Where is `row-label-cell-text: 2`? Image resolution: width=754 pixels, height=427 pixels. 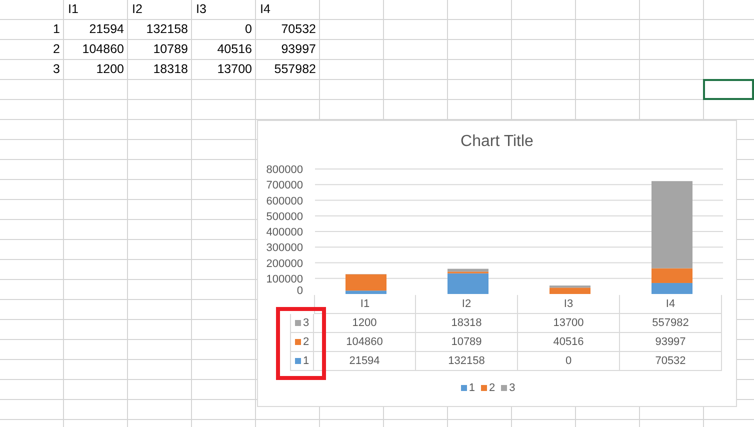
row-label-cell-text: 2 is located at coordinates (56, 49).